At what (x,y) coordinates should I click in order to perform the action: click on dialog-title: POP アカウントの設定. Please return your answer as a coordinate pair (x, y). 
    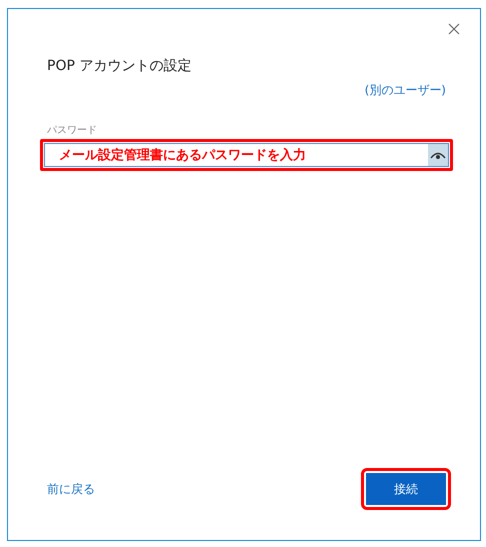
    Looking at the image, I should click on (119, 66).